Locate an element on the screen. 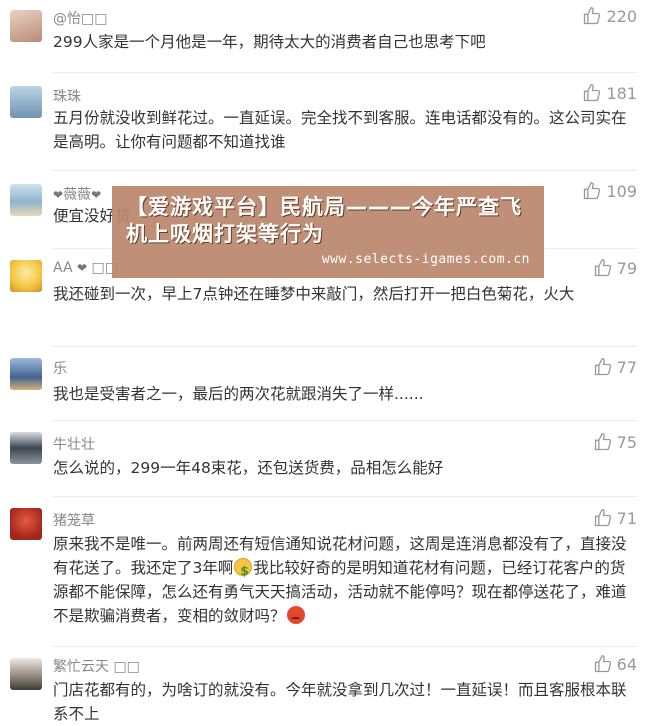  username: ❤薇薇❤ is located at coordinates (77, 194).